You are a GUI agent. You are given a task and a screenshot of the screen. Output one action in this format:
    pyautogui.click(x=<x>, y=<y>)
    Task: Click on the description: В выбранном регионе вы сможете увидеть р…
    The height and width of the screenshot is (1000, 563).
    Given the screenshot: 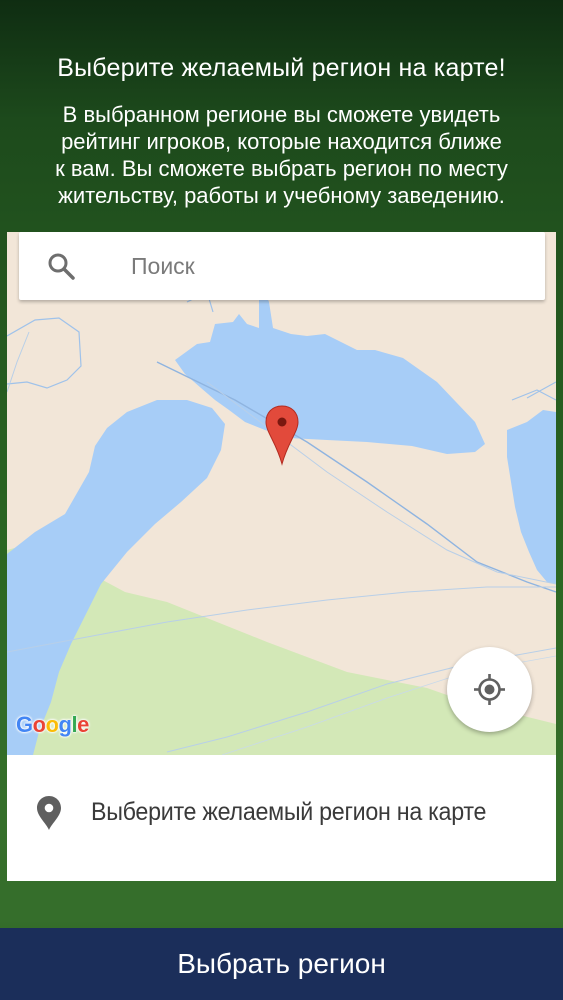 What is the action you would take?
    pyautogui.click(x=281, y=155)
    